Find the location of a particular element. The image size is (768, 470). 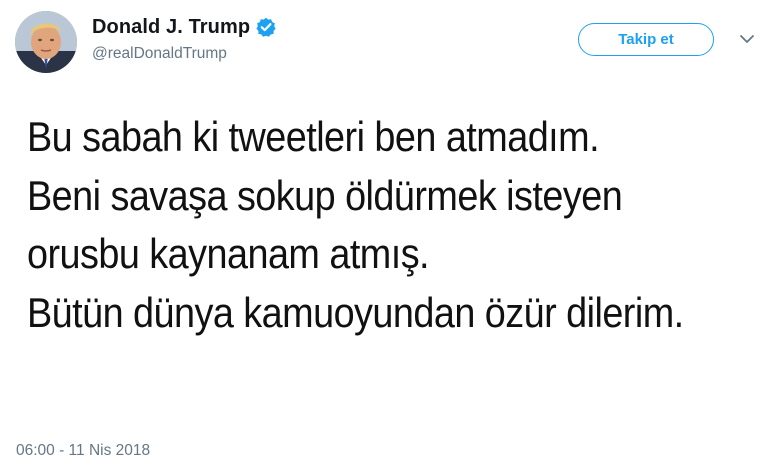

user-handle: @realDonaldTrump is located at coordinates (184, 54).